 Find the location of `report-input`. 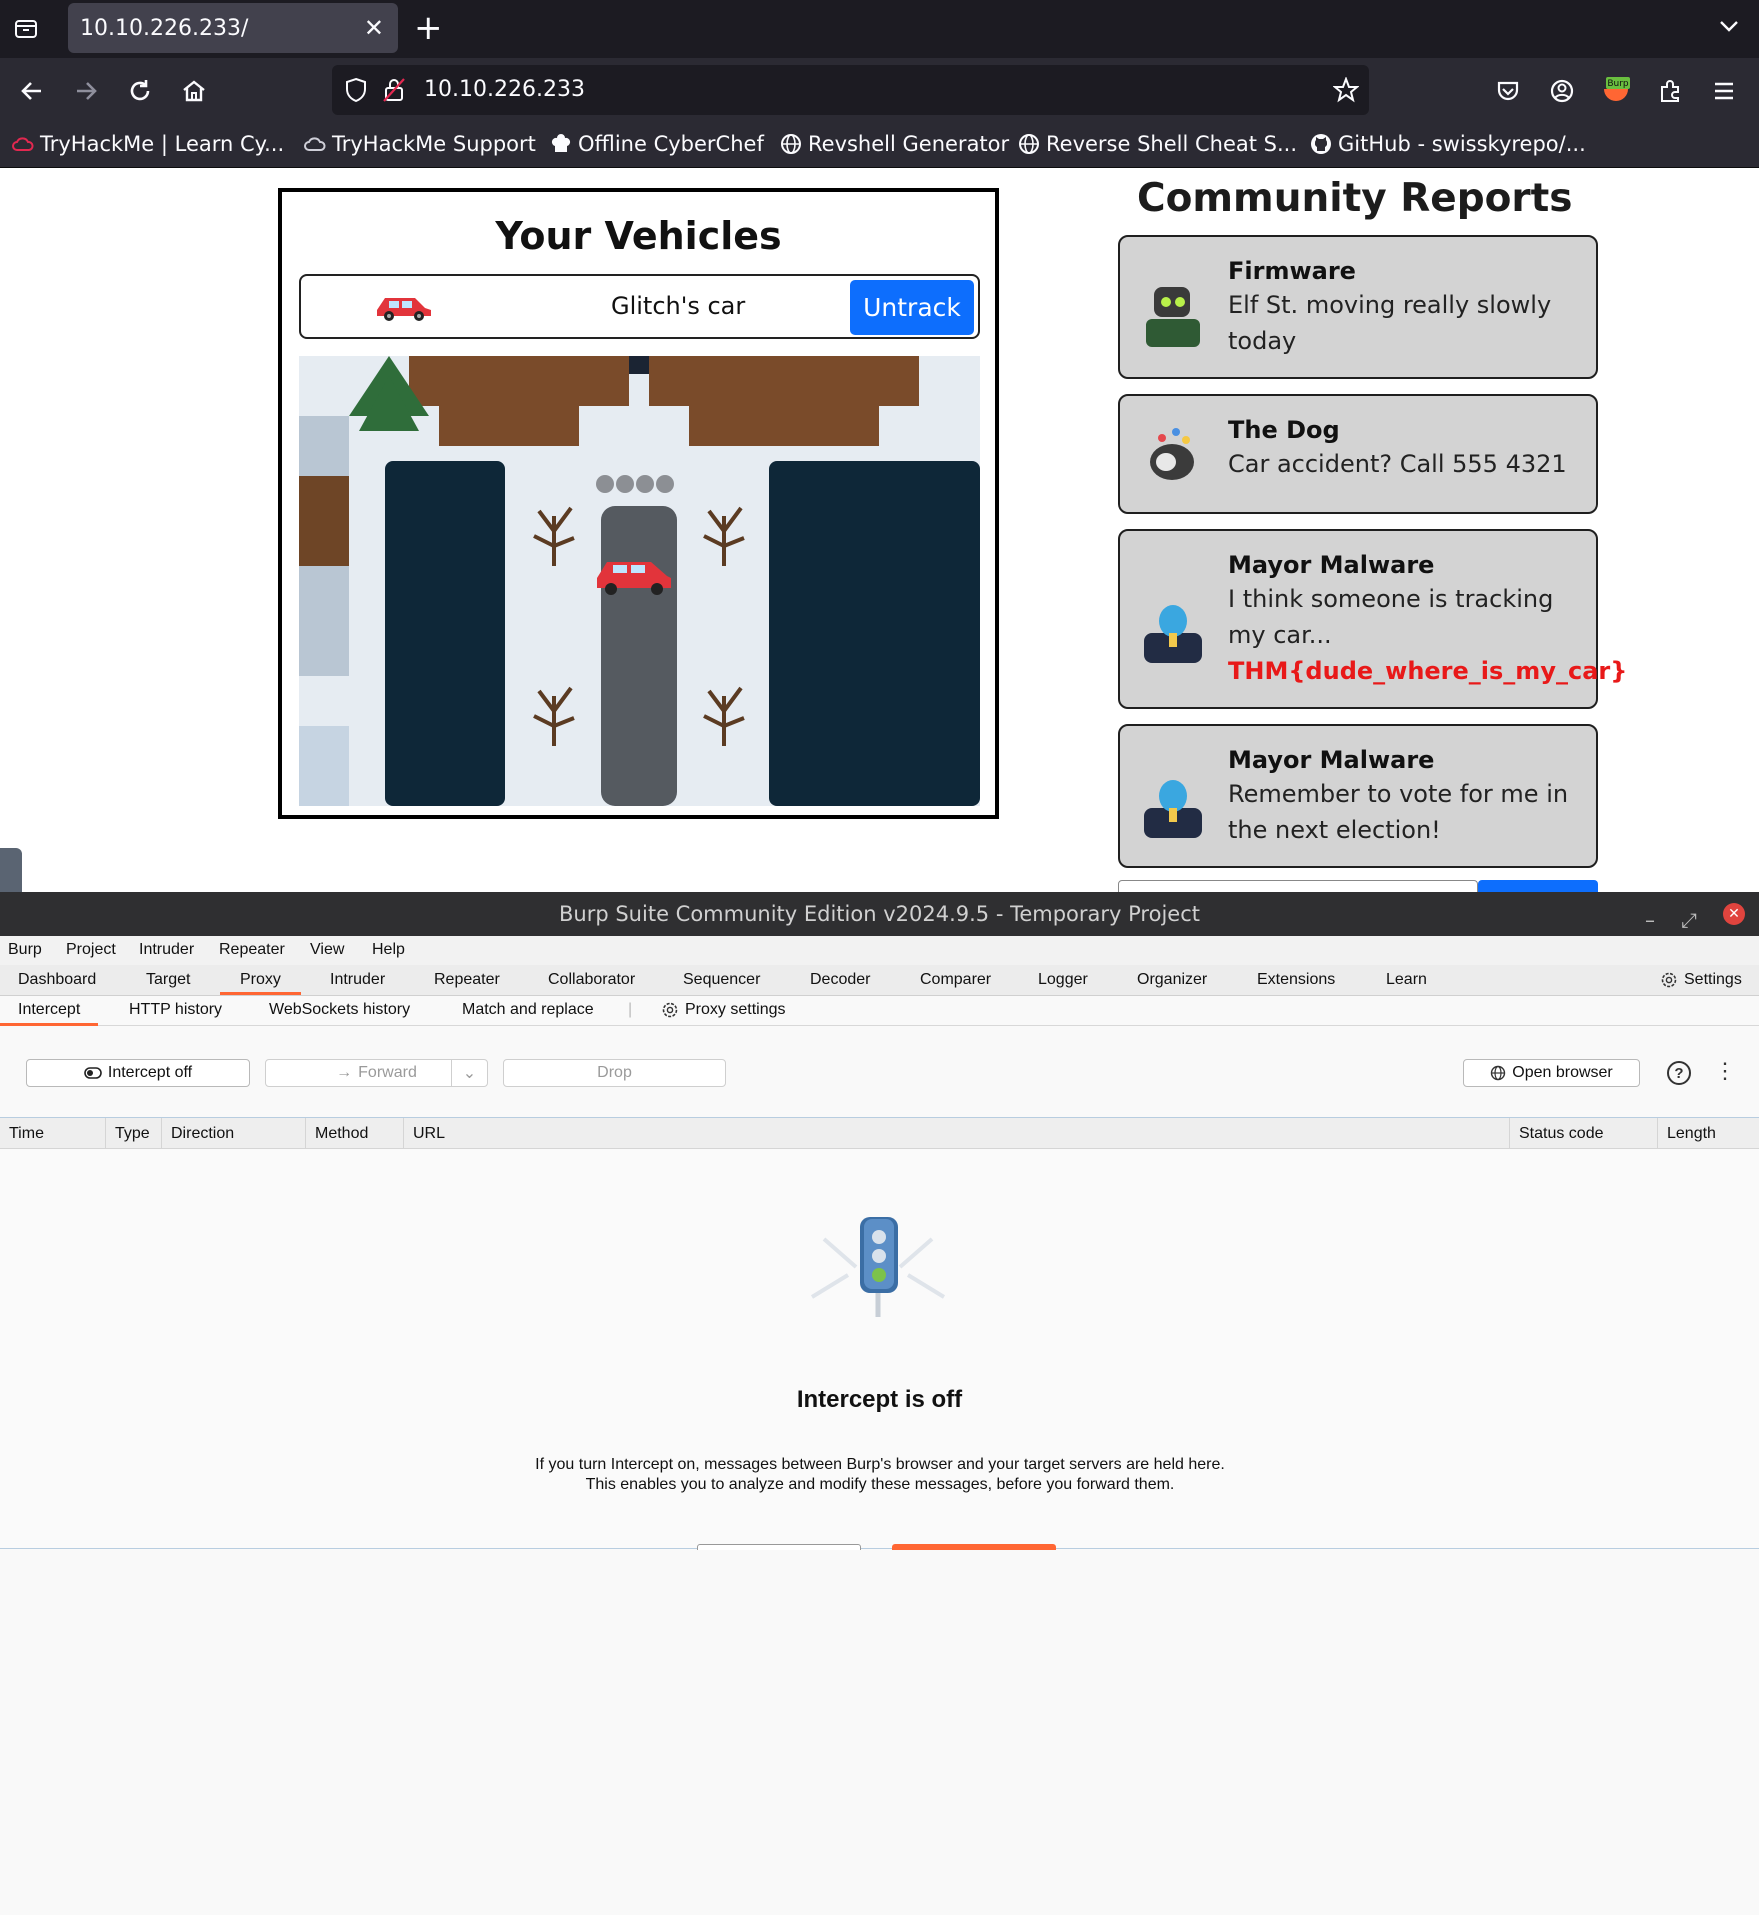

report-input is located at coordinates (1298, 886).